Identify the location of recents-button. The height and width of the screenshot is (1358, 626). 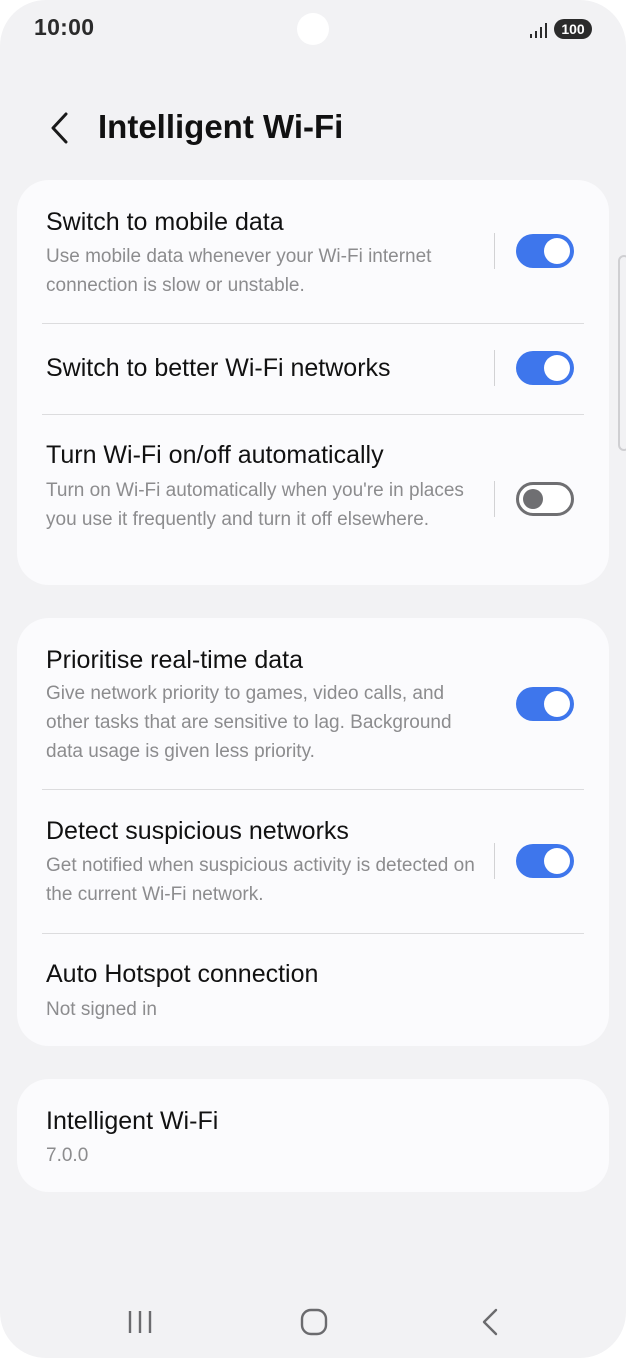
(140, 1322).